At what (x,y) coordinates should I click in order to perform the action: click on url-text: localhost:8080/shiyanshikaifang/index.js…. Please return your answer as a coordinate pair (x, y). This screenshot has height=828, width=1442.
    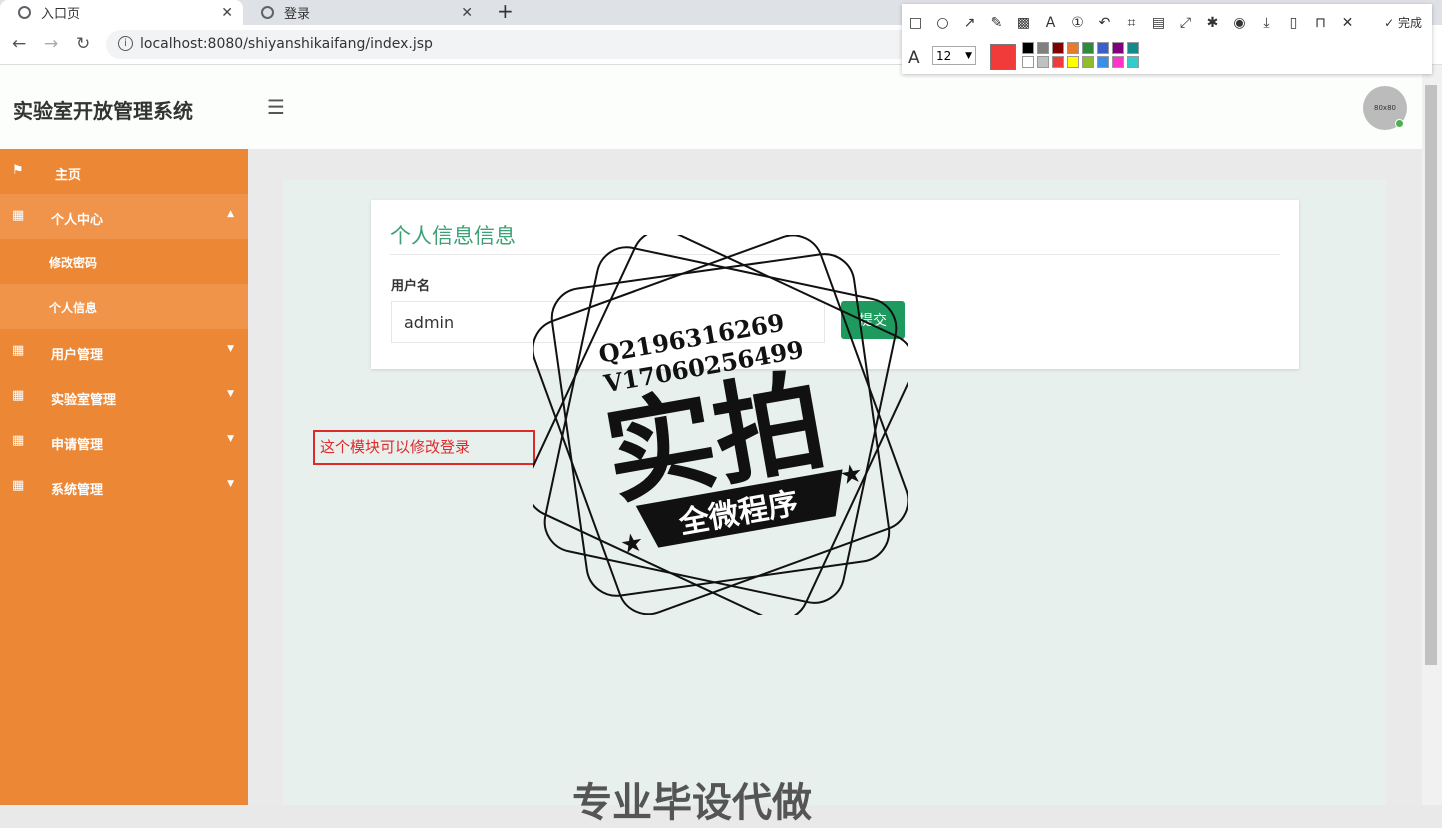
    Looking at the image, I should click on (286, 44).